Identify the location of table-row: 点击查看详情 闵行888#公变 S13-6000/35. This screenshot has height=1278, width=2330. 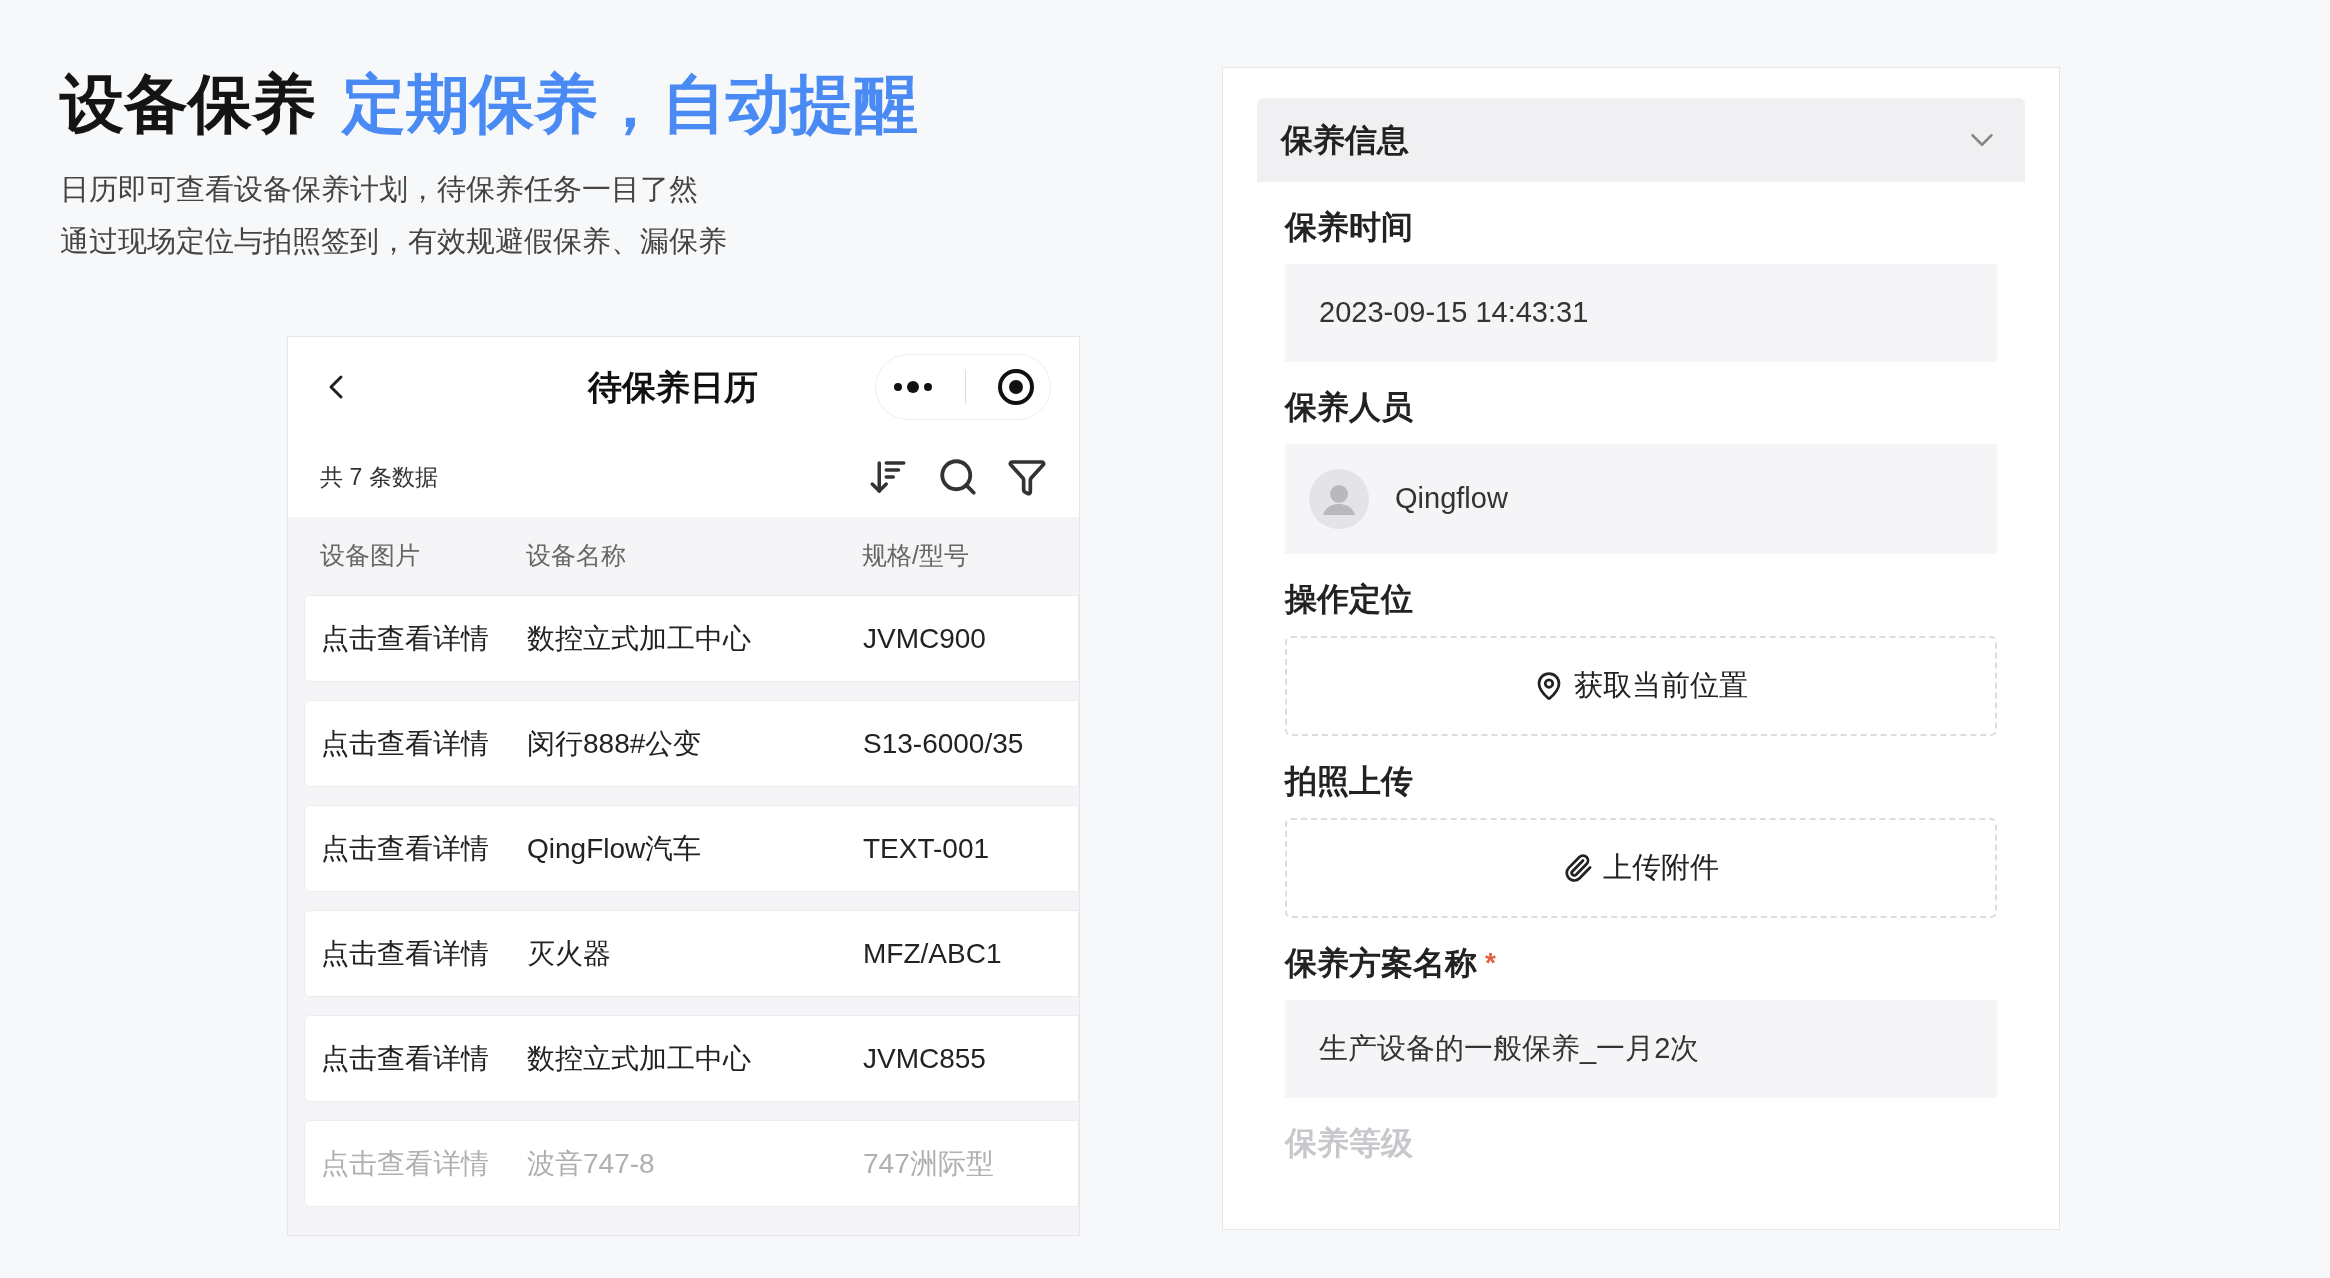
(691, 743).